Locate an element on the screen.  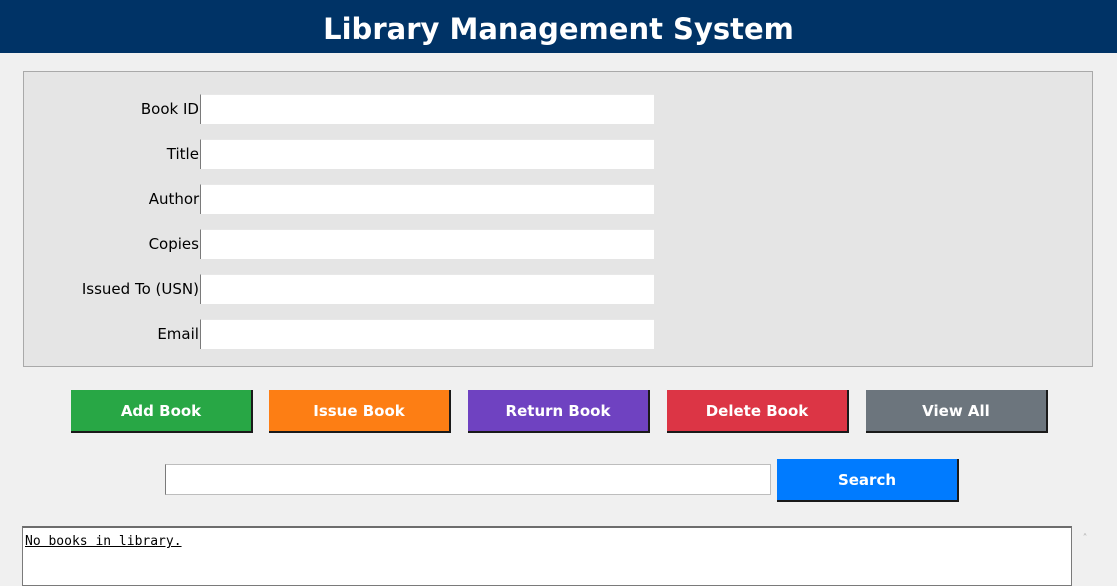
copies-label: Copies: is located at coordinates (176, 244).